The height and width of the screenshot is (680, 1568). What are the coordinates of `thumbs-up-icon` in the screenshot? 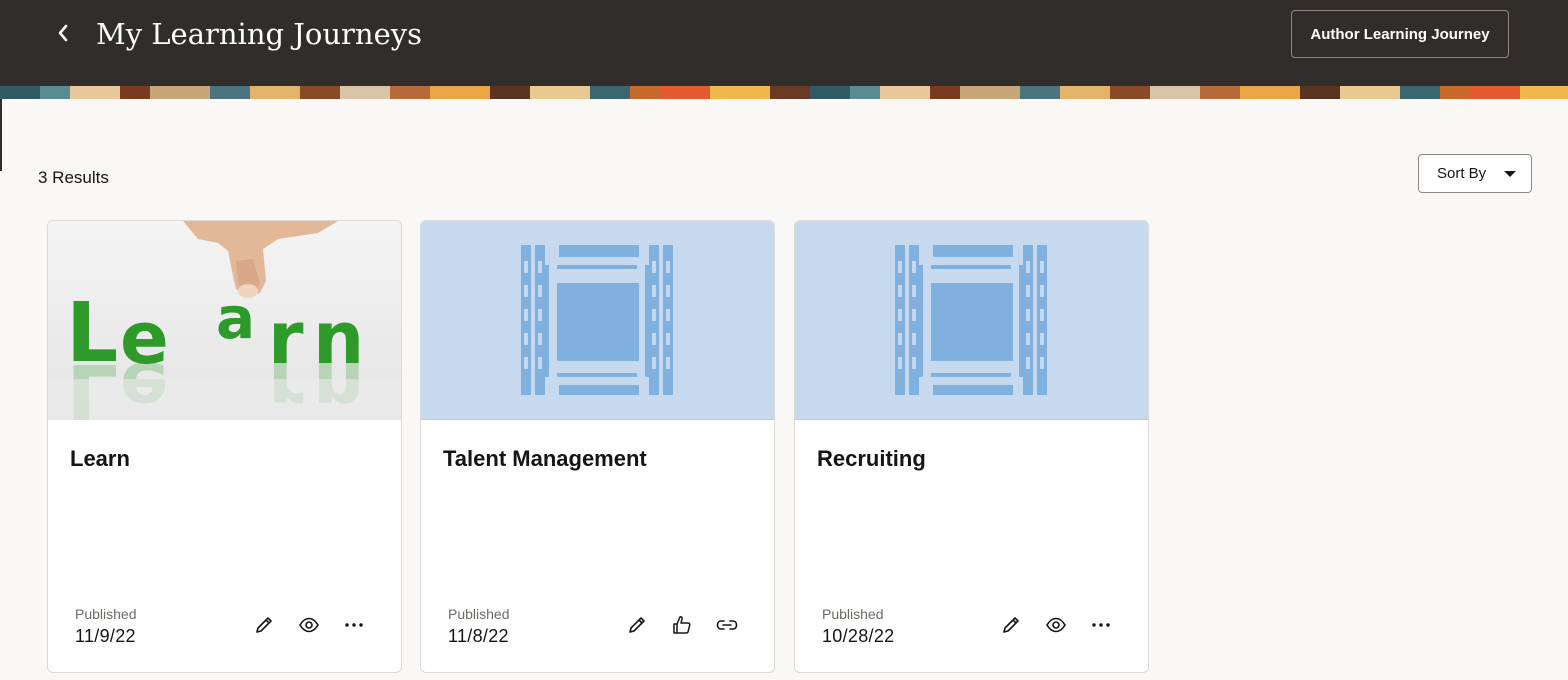 It's located at (682, 625).